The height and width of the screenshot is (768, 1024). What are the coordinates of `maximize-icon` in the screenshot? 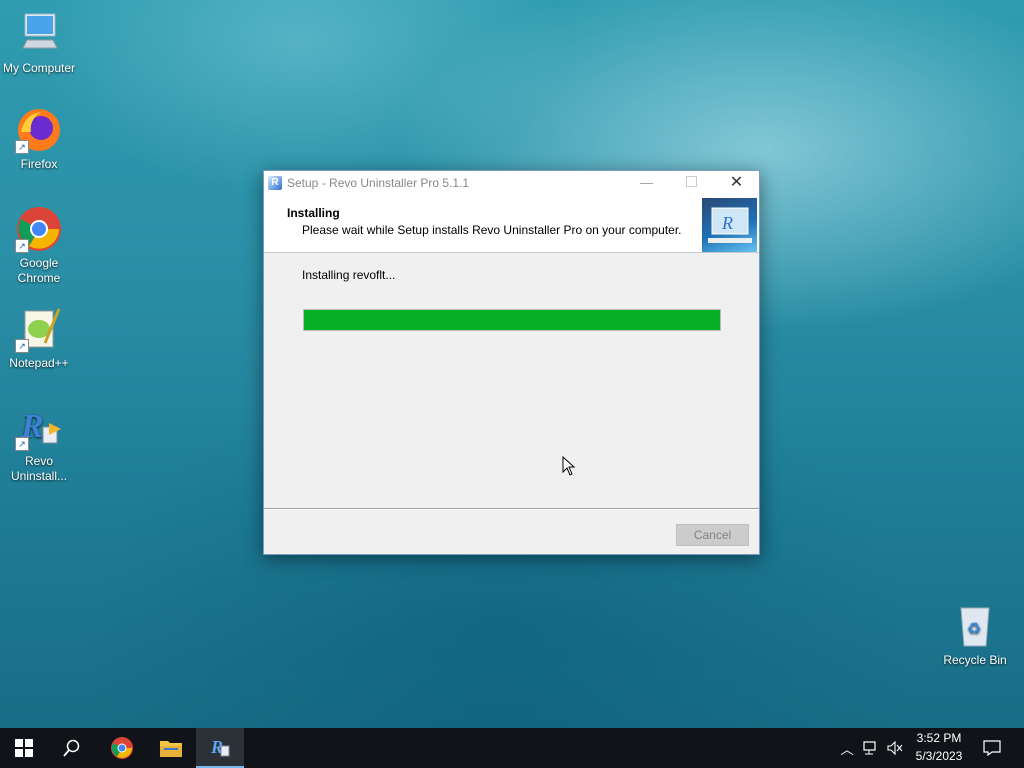 It's located at (691, 181).